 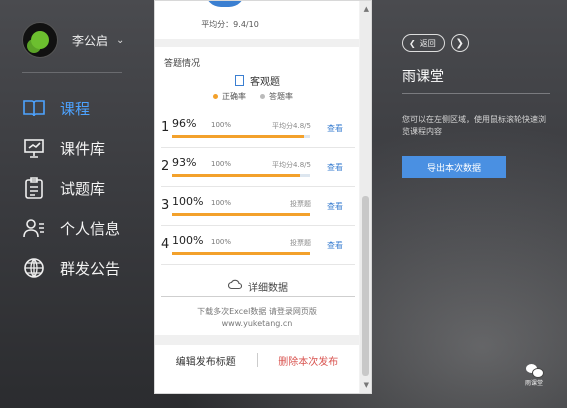 I want to click on wechat-caption: 雨课堂, so click(x=533, y=383).